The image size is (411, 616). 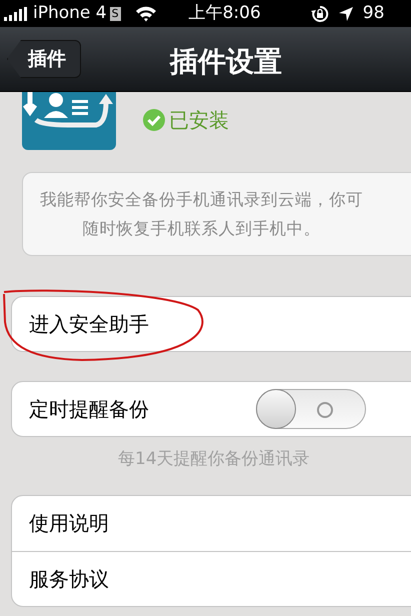 What do you see at coordinates (69, 121) in the screenshot?
I see `contacts-backup-icon` at bounding box center [69, 121].